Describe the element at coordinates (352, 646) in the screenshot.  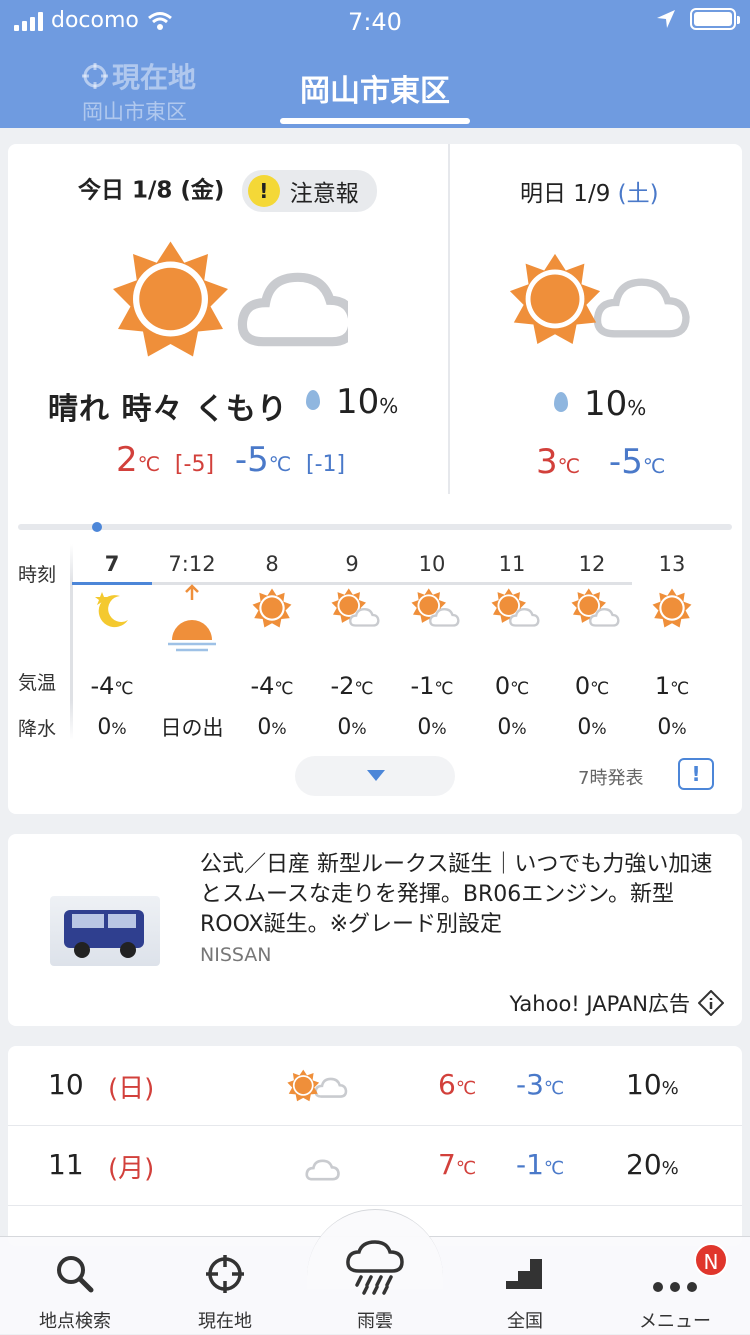
I see `hourly-item: 9 -2℃ 0%` at that location.